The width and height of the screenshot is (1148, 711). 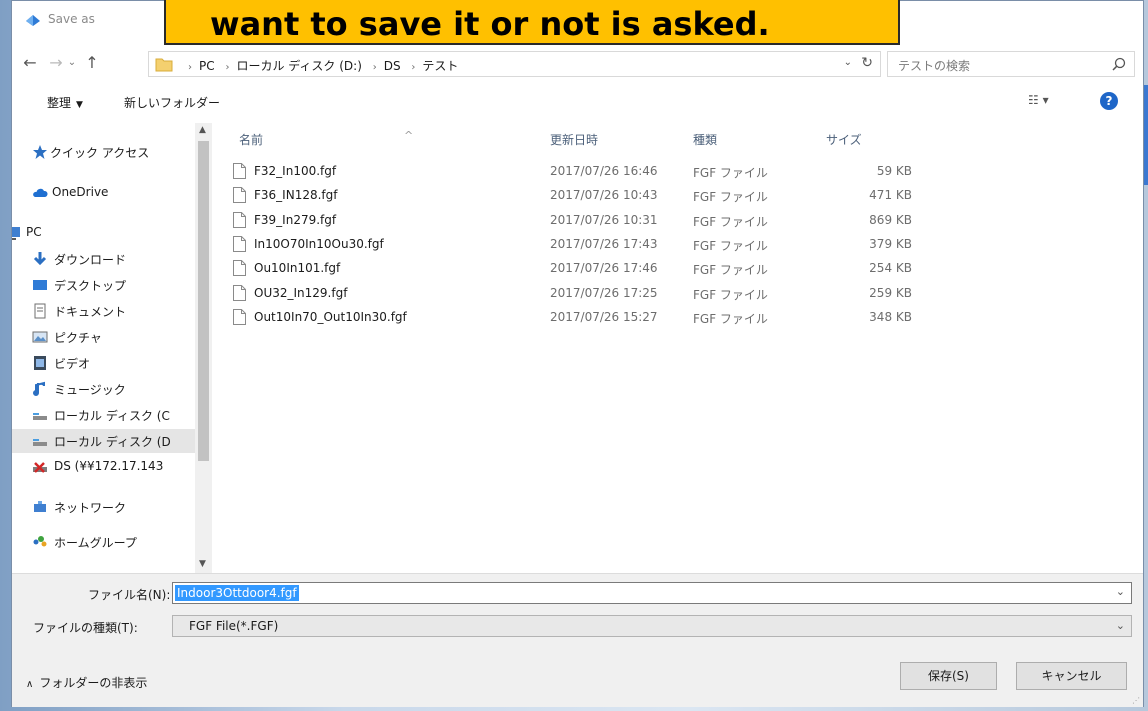 What do you see at coordinates (730, 221) in the screenshot?
I see `file-type: FGF ファイル` at bounding box center [730, 221].